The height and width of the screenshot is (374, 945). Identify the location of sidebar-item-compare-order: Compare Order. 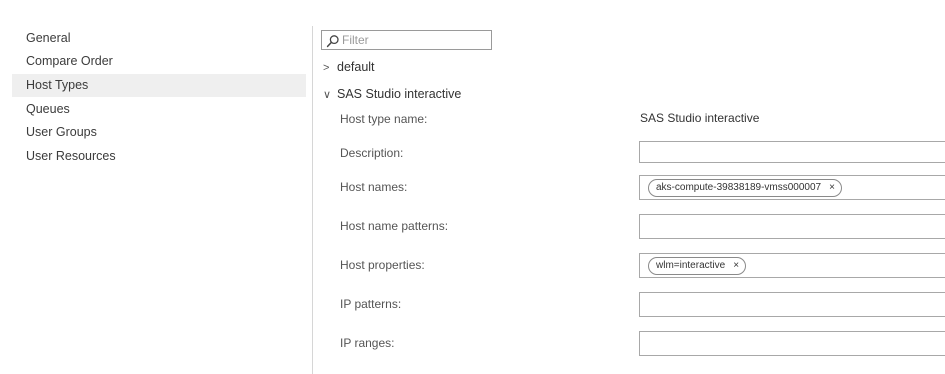
(159, 61).